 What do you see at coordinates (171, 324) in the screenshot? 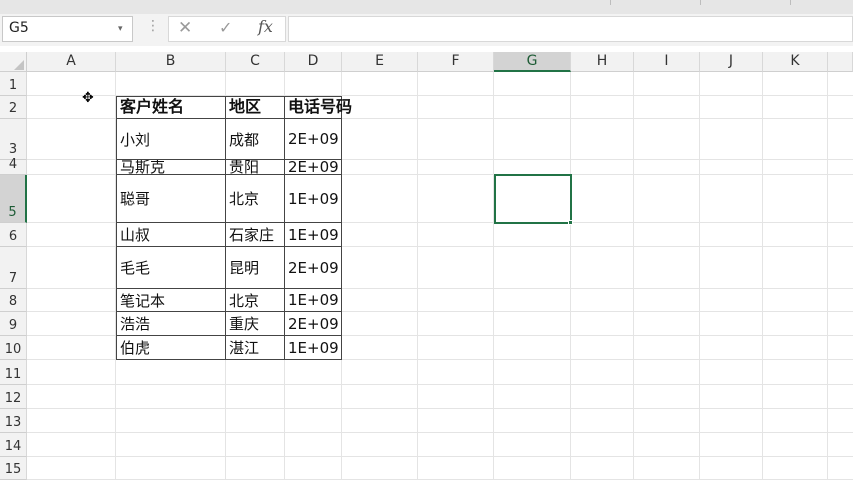
I see `table-cell: 浩浩` at bounding box center [171, 324].